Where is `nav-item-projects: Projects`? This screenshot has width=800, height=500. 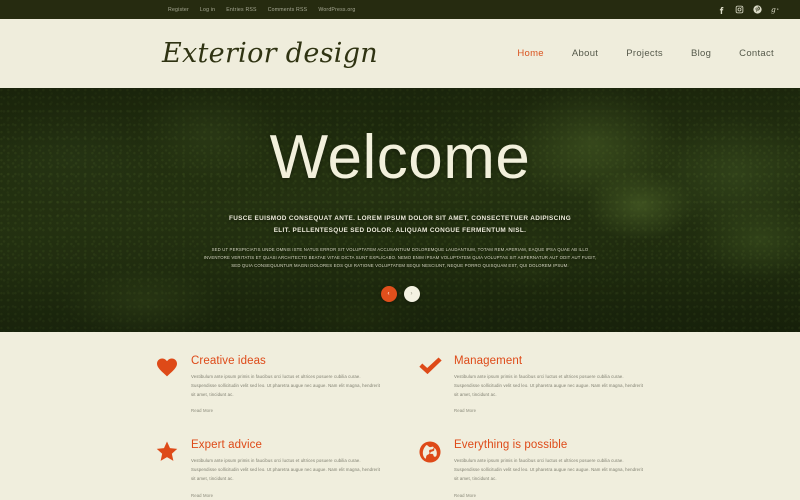
nav-item-projects: Projects is located at coordinates (644, 53).